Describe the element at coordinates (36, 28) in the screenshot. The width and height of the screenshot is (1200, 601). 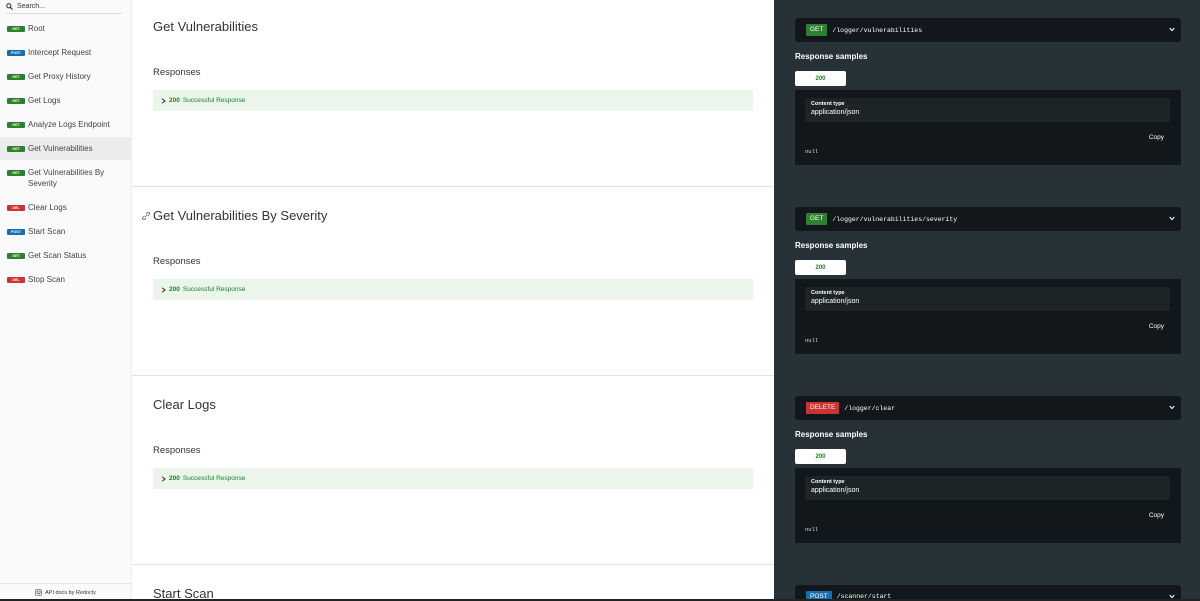
I see `sidebar-item-label: Root` at that location.